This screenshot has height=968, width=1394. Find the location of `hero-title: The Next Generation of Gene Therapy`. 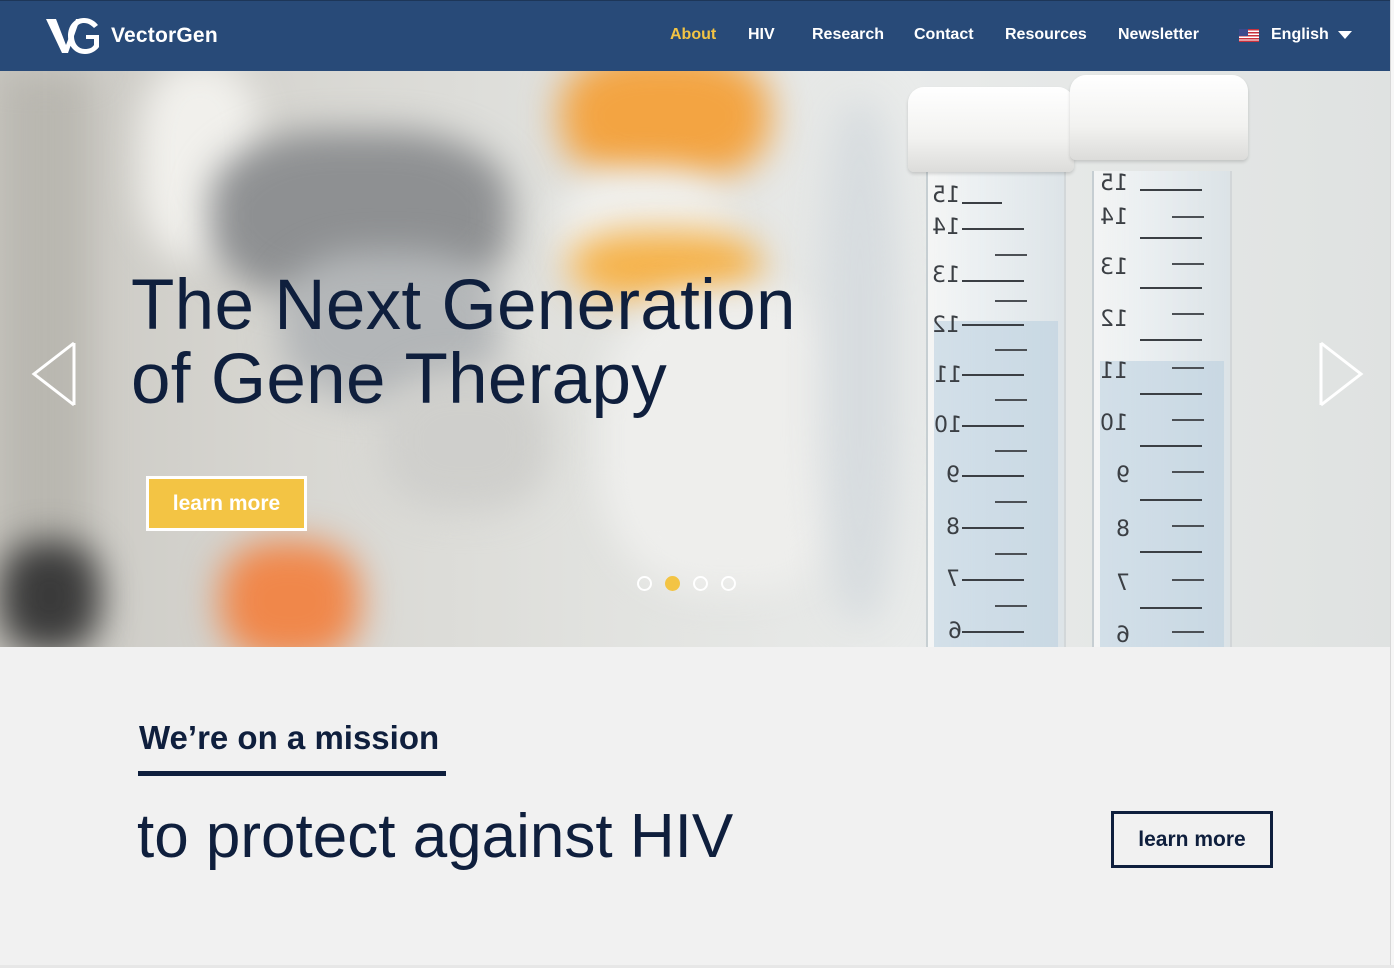

hero-title: The Next Generation of Gene Therapy is located at coordinates (511, 343).